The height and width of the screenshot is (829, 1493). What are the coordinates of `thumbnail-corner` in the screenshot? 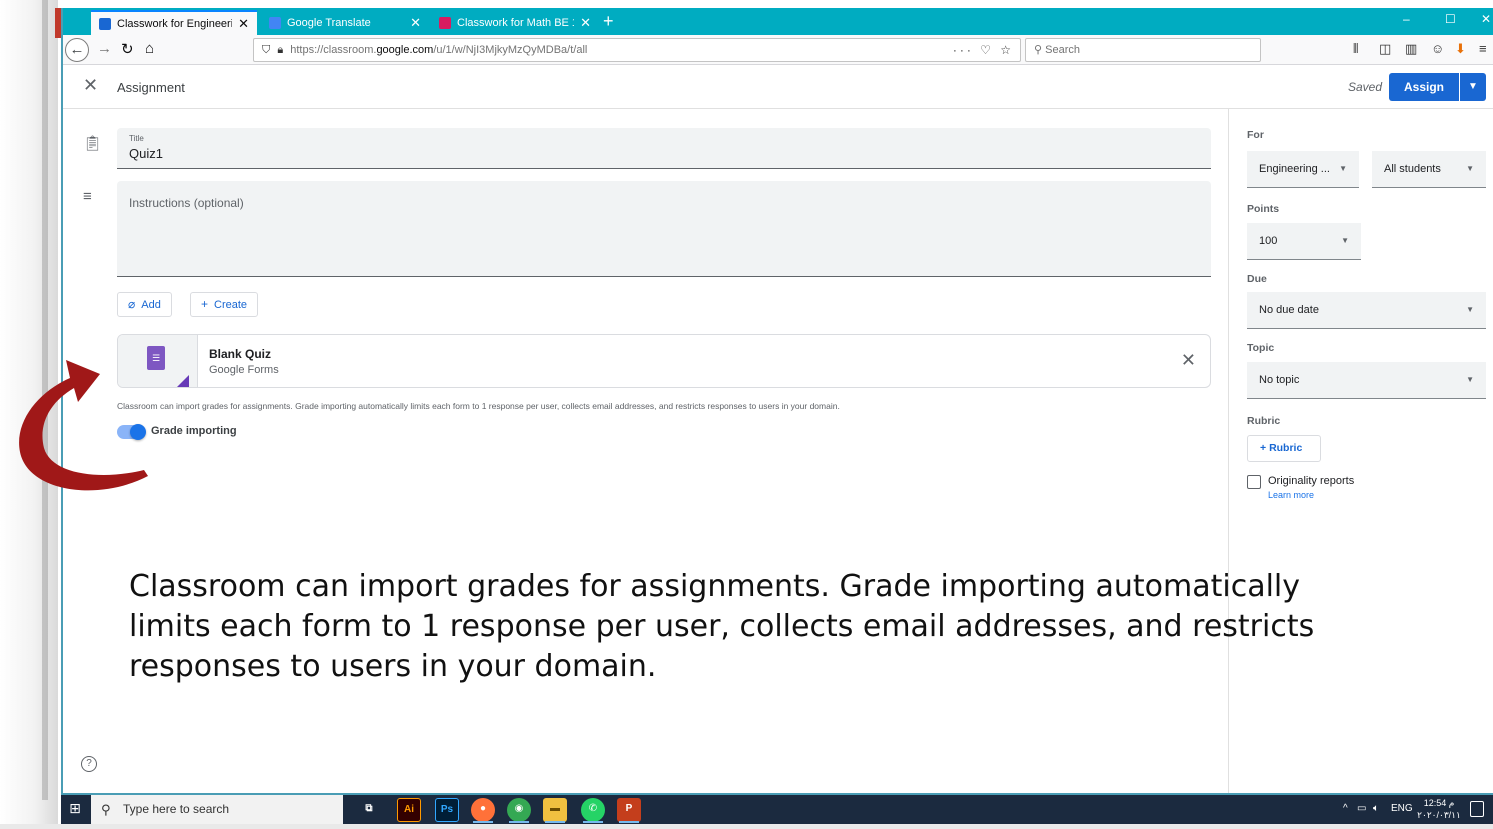 It's located at (182, 381).